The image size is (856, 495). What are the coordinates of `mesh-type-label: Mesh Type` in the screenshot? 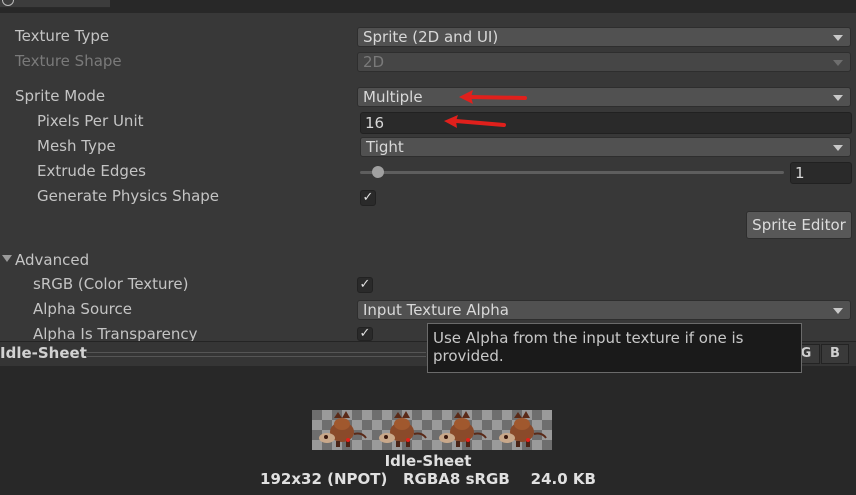 It's located at (76, 146).